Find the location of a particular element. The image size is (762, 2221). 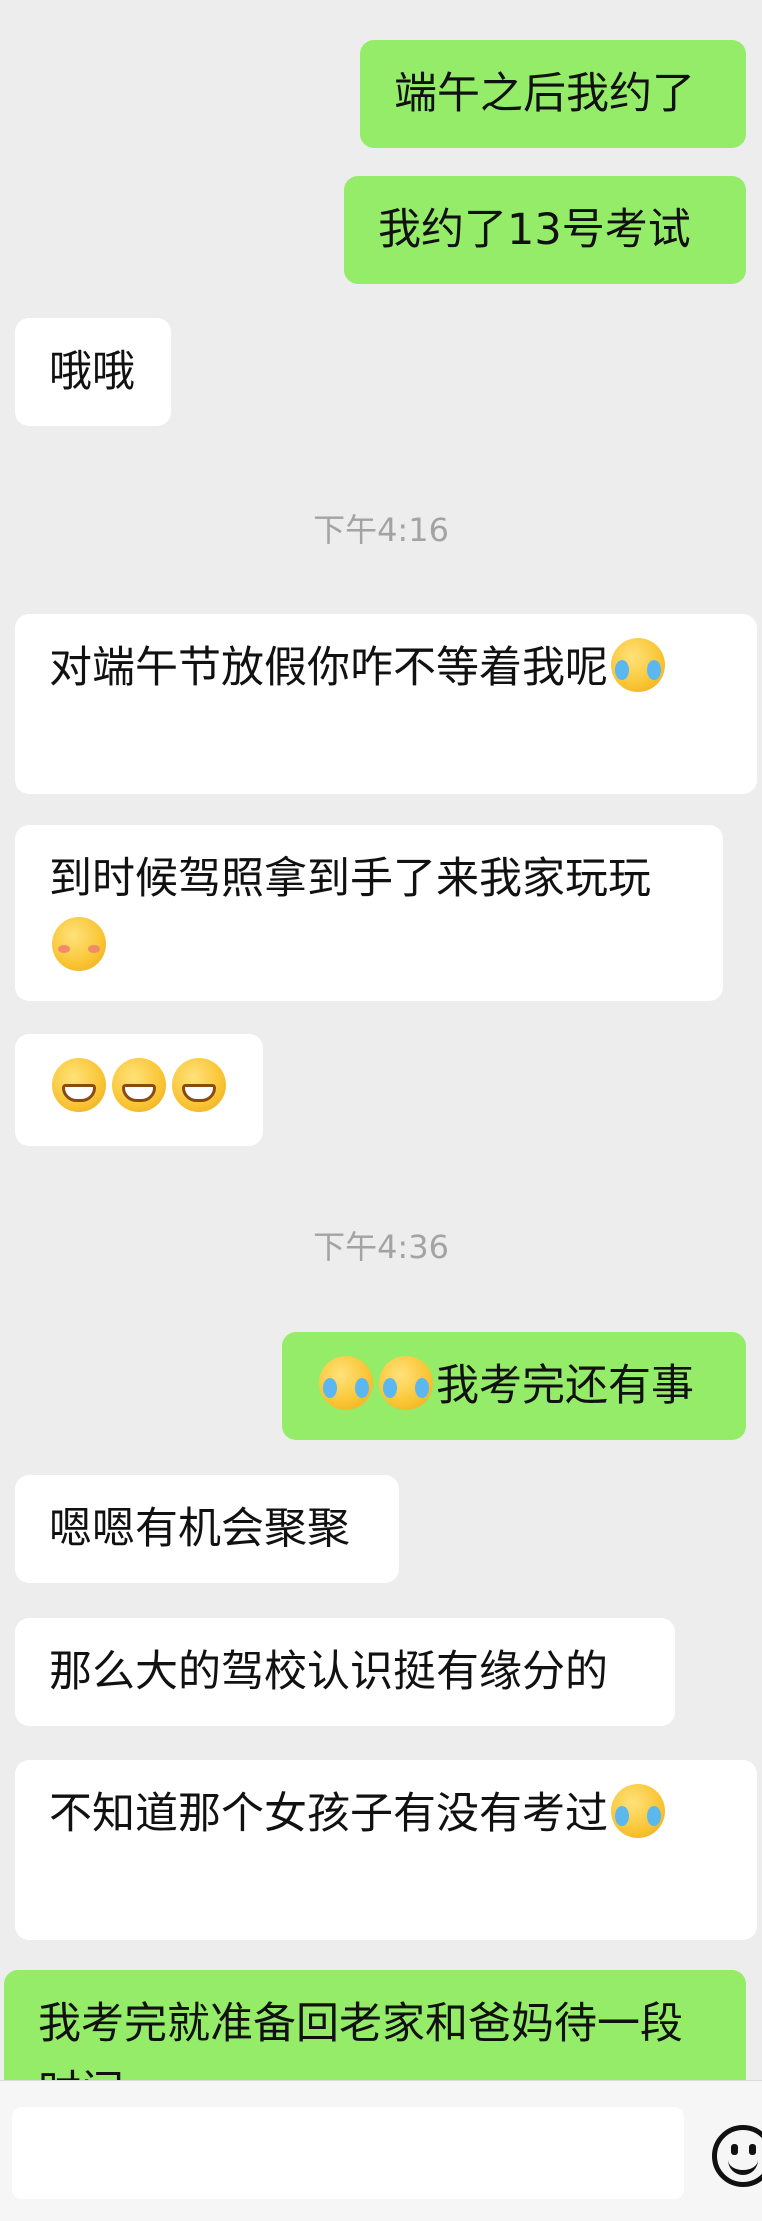

message-text: 那么大的驾校认识挺有缘分的 is located at coordinates (328, 1672).